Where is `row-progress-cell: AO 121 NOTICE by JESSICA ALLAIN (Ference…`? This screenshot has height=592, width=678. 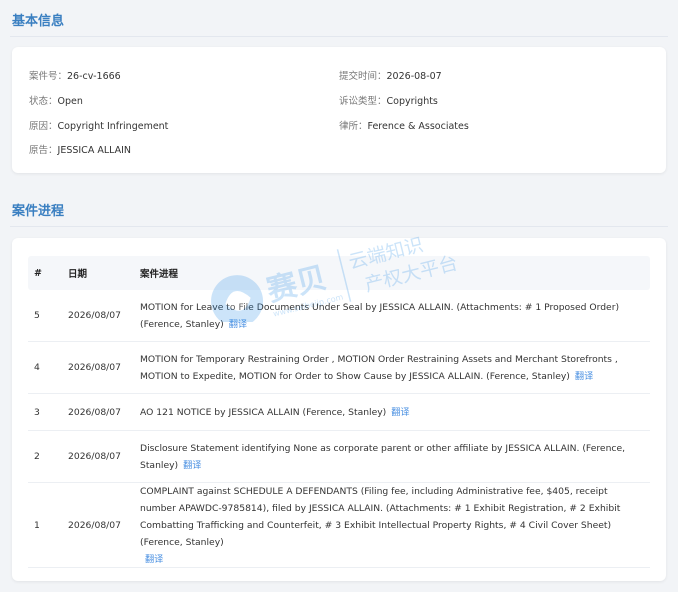
row-progress-cell: AO 121 NOTICE by JESSICA ALLAIN (Ference… is located at coordinates (395, 412).